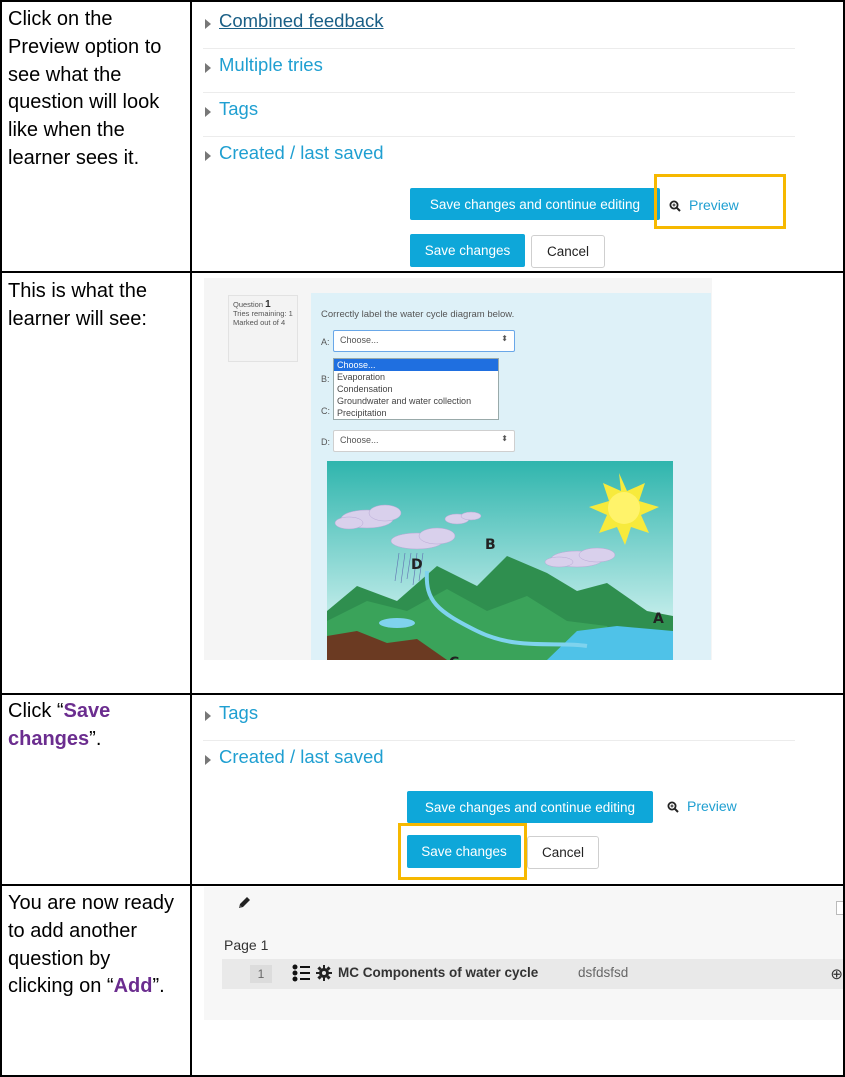 The image size is (845, 1077). What do you see at coordinates (712, 806) in the screenshot?
I see `preview-label: Preview` at bounding box center [712, 806].